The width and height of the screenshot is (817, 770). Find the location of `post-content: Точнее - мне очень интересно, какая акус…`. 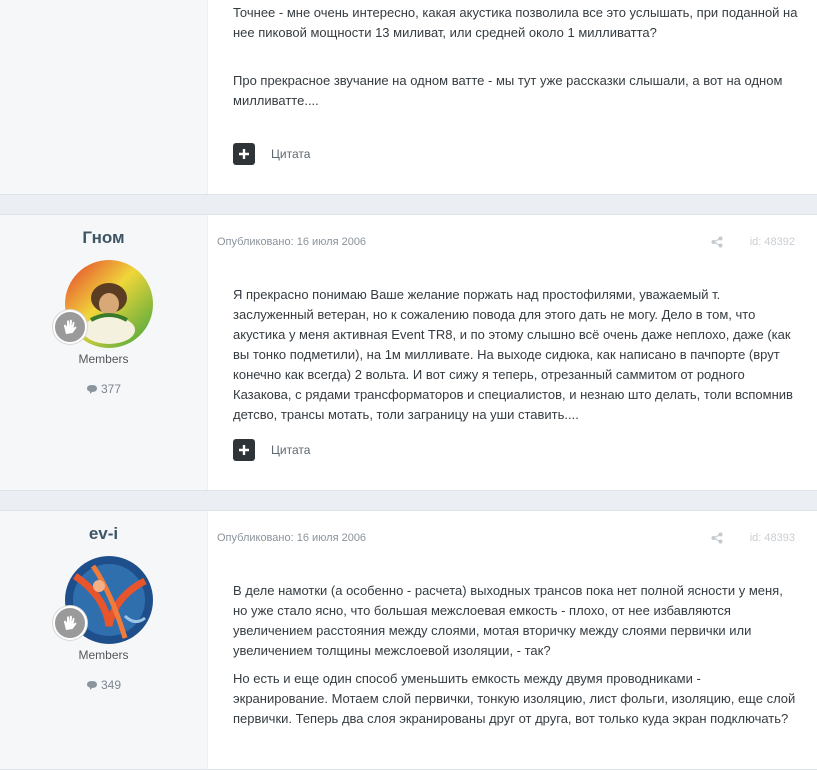

post-content: Точнее - мне очень интересно, какая акус… is located at coordinates (515, 61).